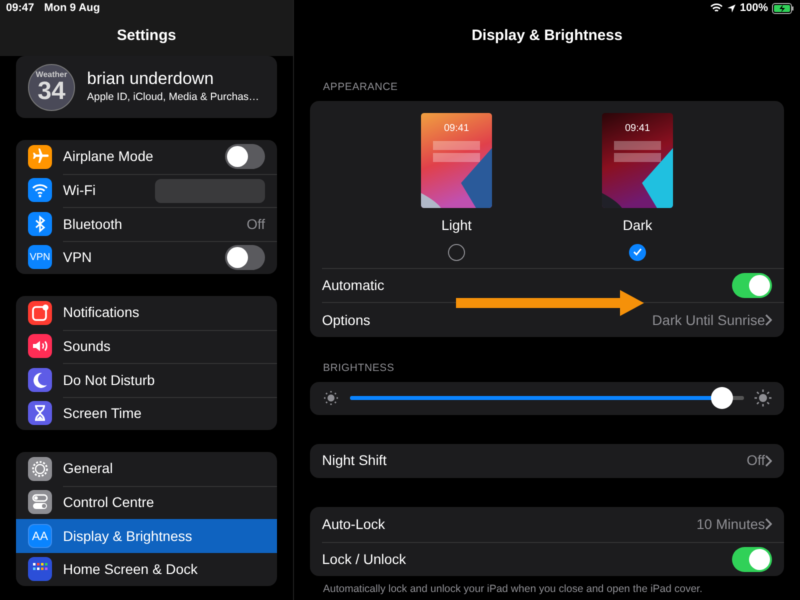  What do you see at coordinates (731, 8) in the screenshot?
I see `location-arrow-icon` at bounding box center [731, 8].